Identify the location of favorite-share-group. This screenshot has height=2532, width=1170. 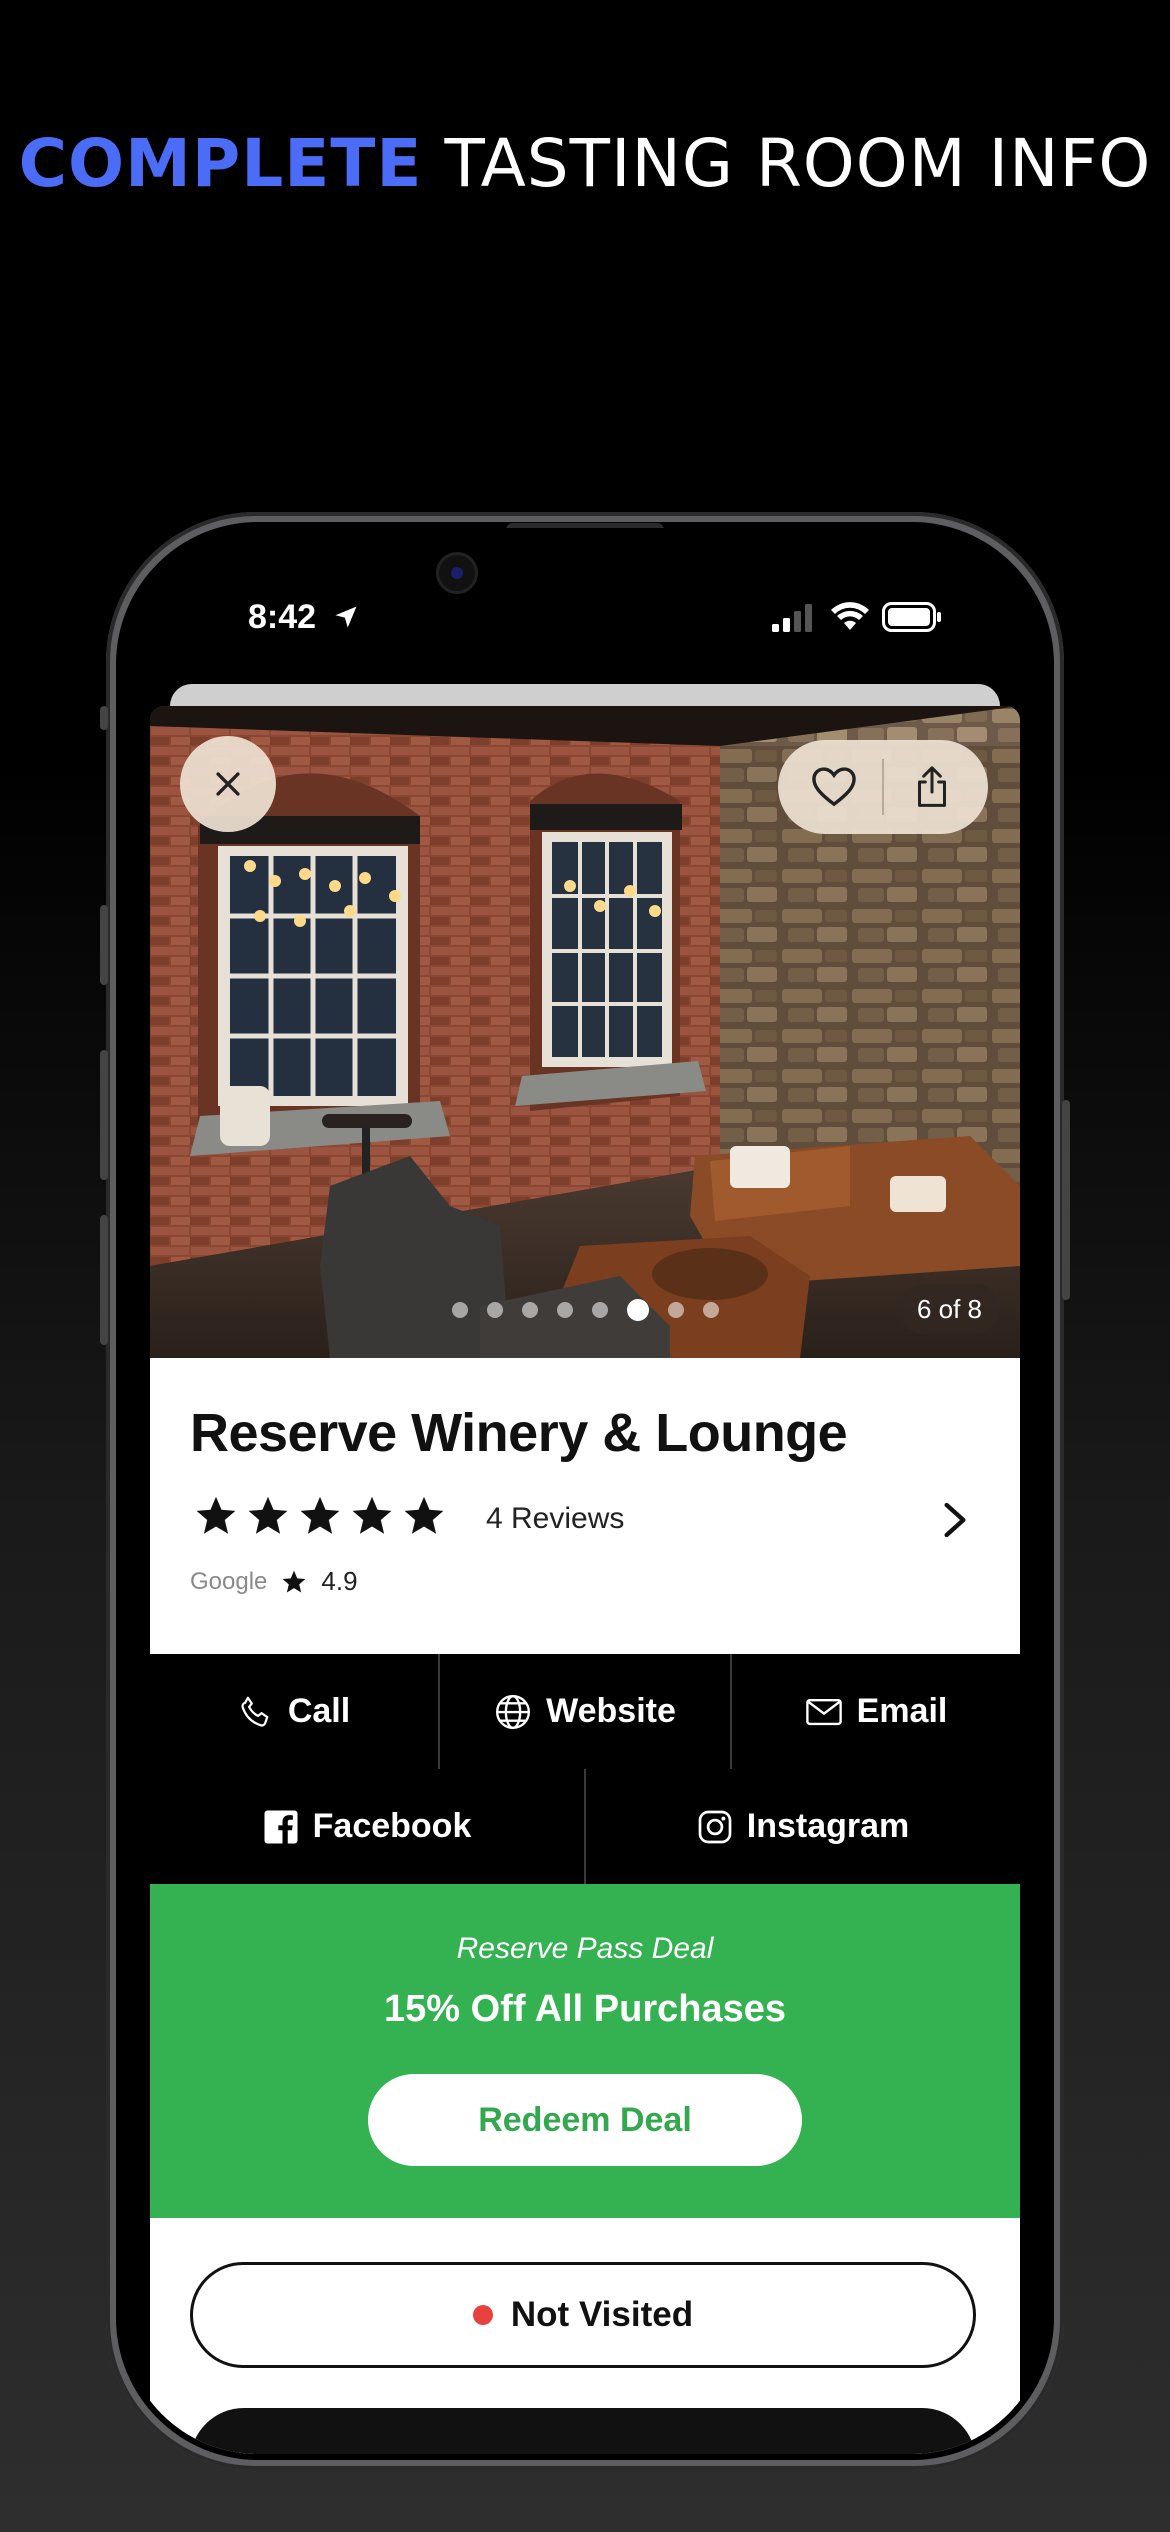
(883, 787).